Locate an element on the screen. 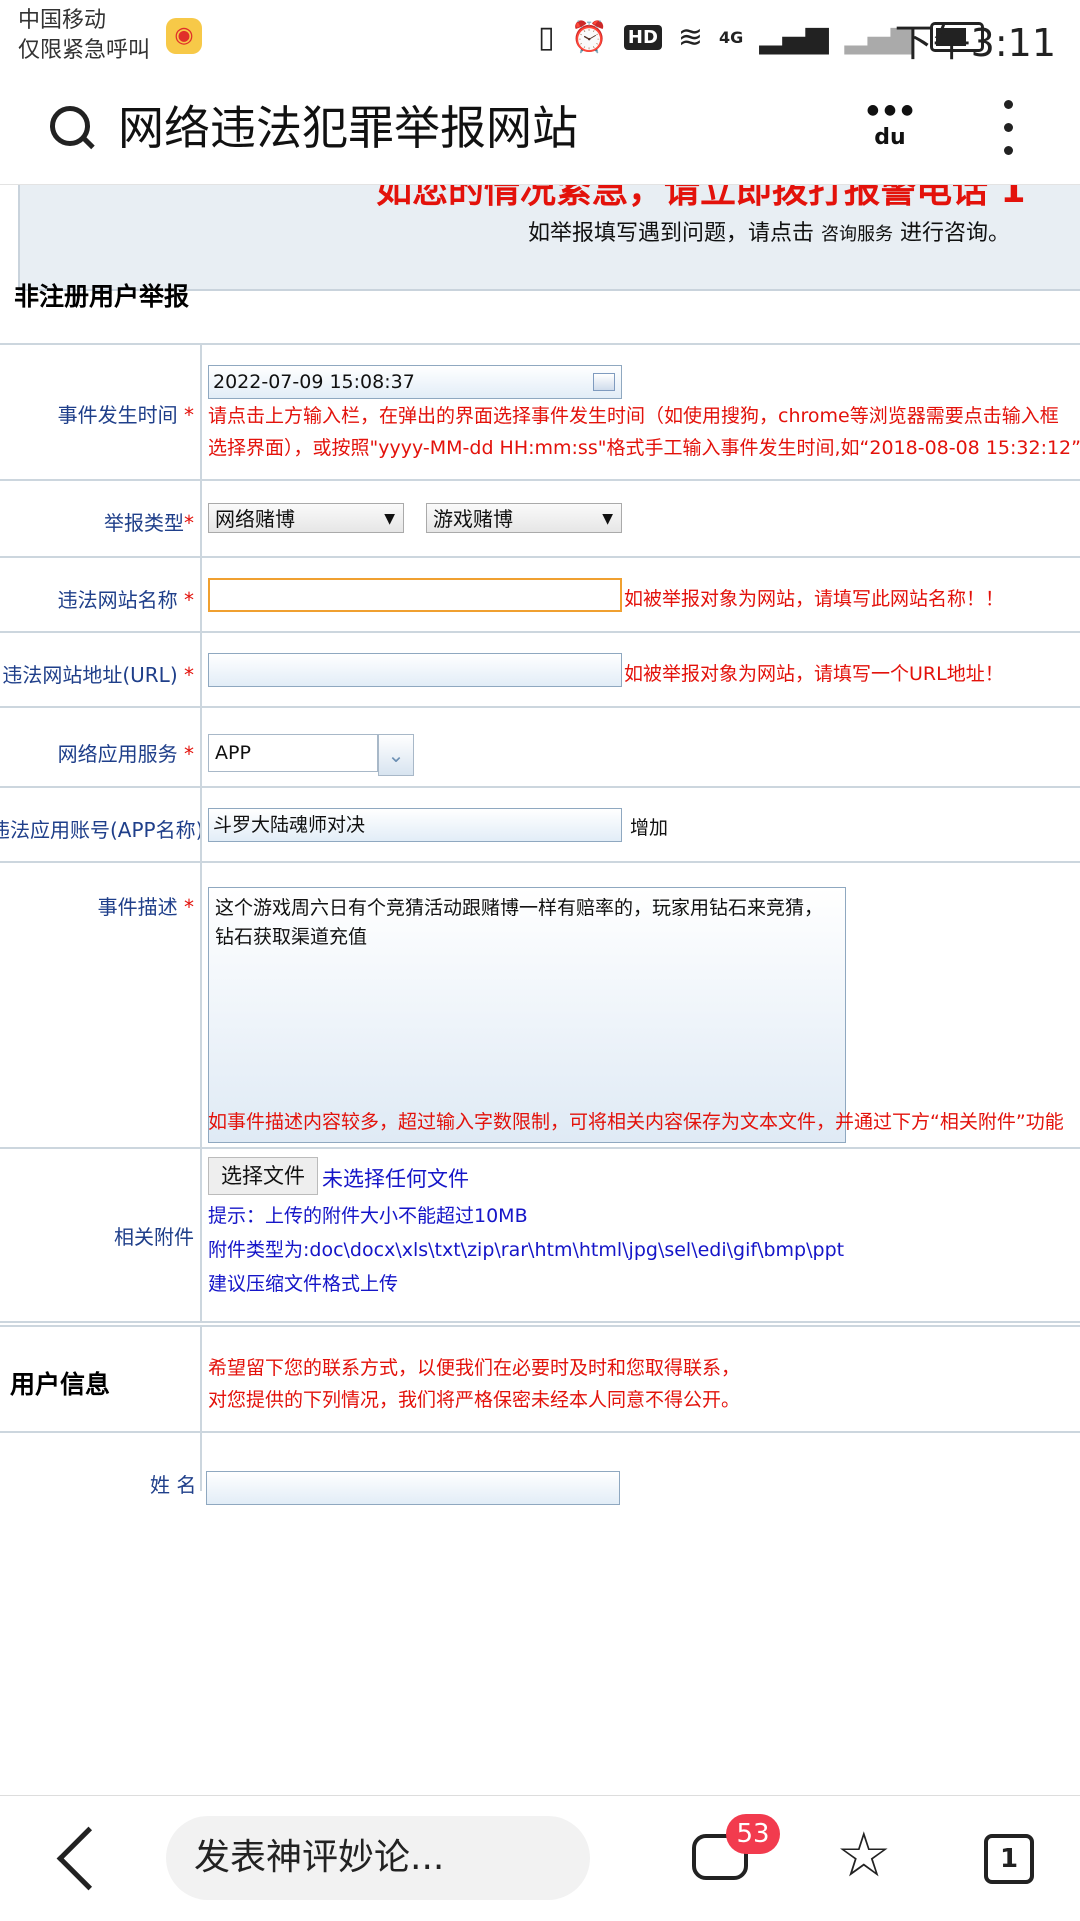 Image resolution: width=1080 pixels, height=1921 pixels. name-input is located at coordinates (413, 1488).